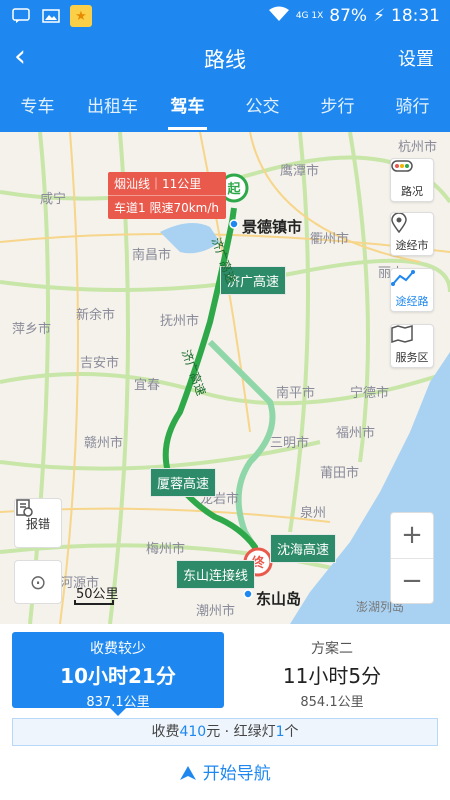  I want to click on city-label: 杭州市, so click(418, 147).